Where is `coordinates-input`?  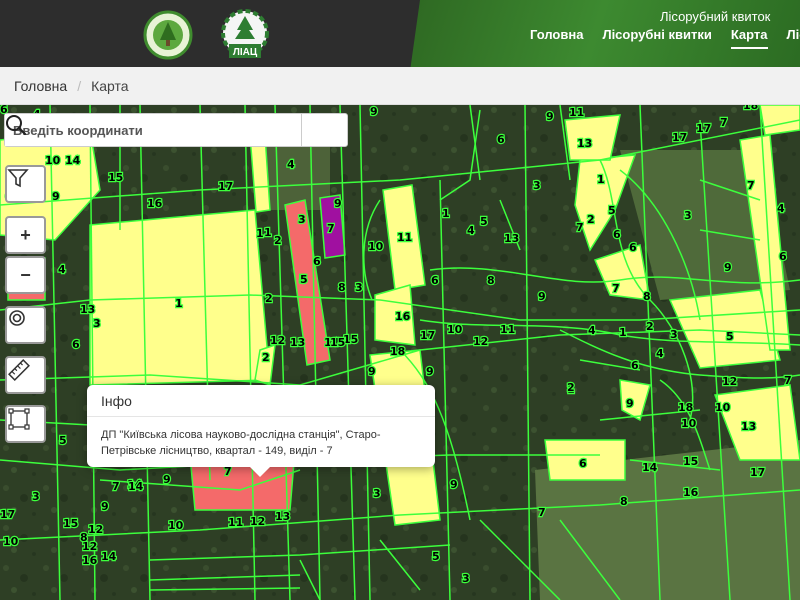 coordinates-input is located at coordinates (153, 130).